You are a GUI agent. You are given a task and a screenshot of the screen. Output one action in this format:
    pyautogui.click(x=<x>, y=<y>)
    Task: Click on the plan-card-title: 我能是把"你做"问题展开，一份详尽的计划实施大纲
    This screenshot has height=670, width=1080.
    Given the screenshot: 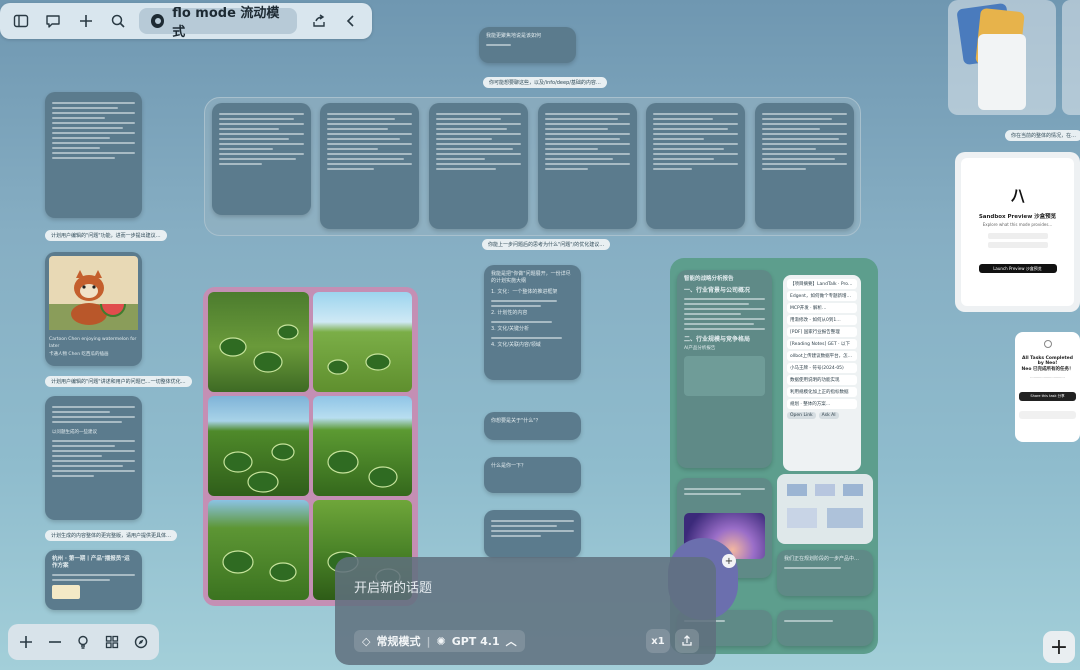 What is the action you would take?
    pyautogui.click(x=531, y=277)
    